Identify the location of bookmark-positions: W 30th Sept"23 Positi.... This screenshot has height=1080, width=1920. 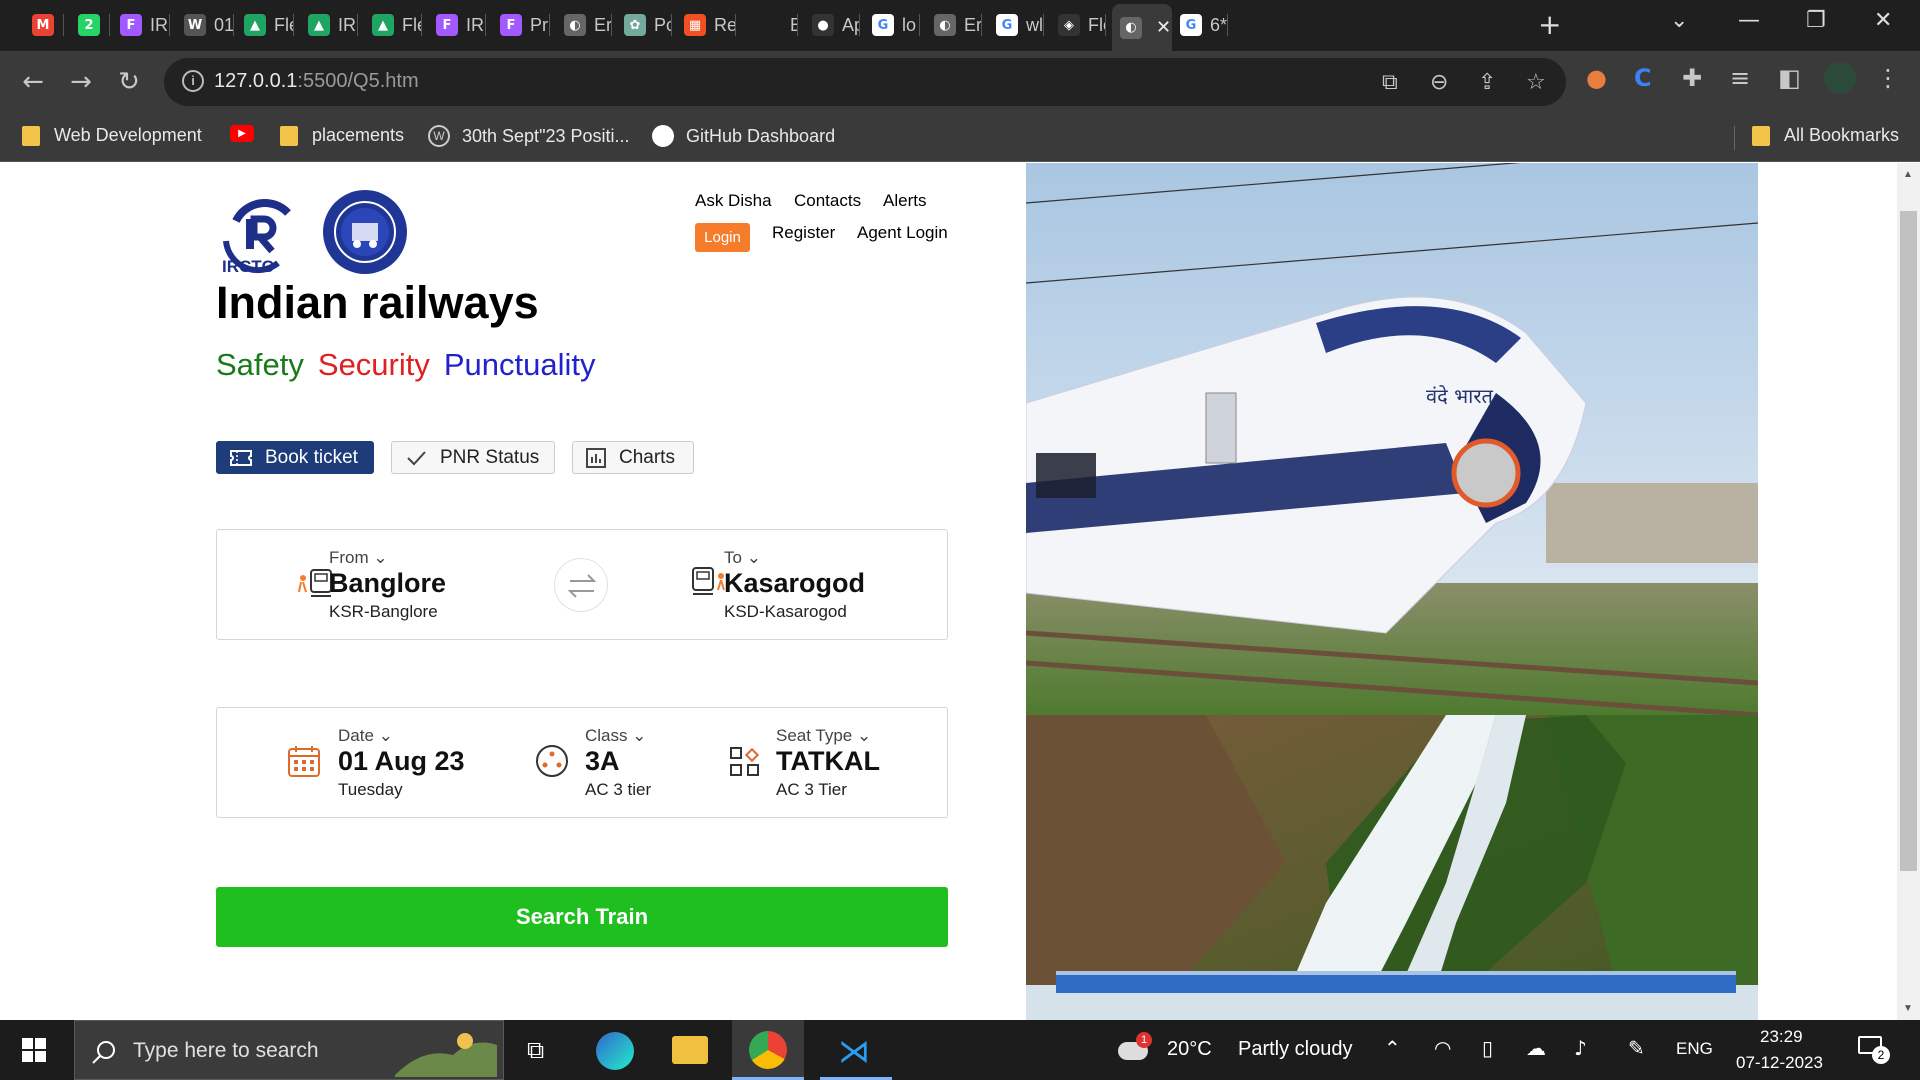
(529, 136).